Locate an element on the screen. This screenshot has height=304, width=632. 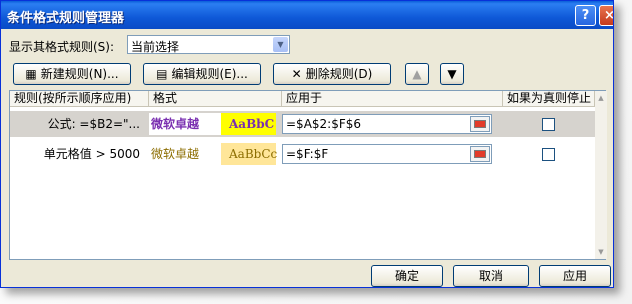
table-row: 公式: =$B2="... 微软卓越 AaBbC =$A$2:$F$6 is located at coordinates (302, 124).